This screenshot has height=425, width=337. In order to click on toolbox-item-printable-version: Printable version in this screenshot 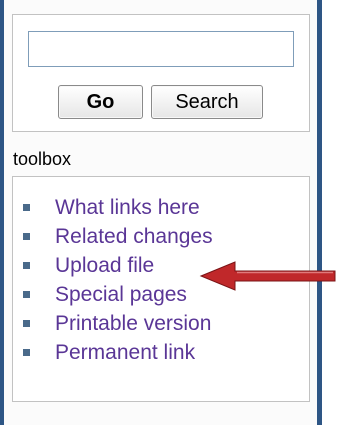, I will do `click(118, 323)`.